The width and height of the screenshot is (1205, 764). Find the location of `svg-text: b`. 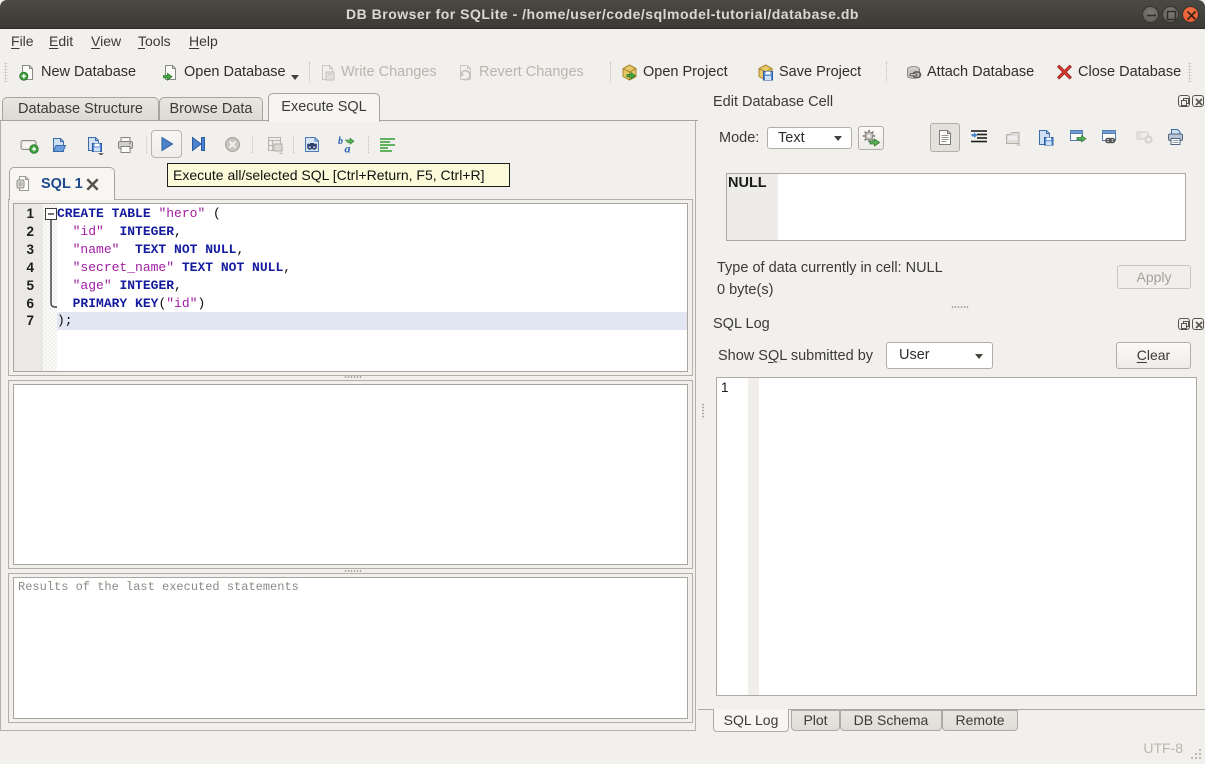

svg-text: b is located at coordinates (340, 141).